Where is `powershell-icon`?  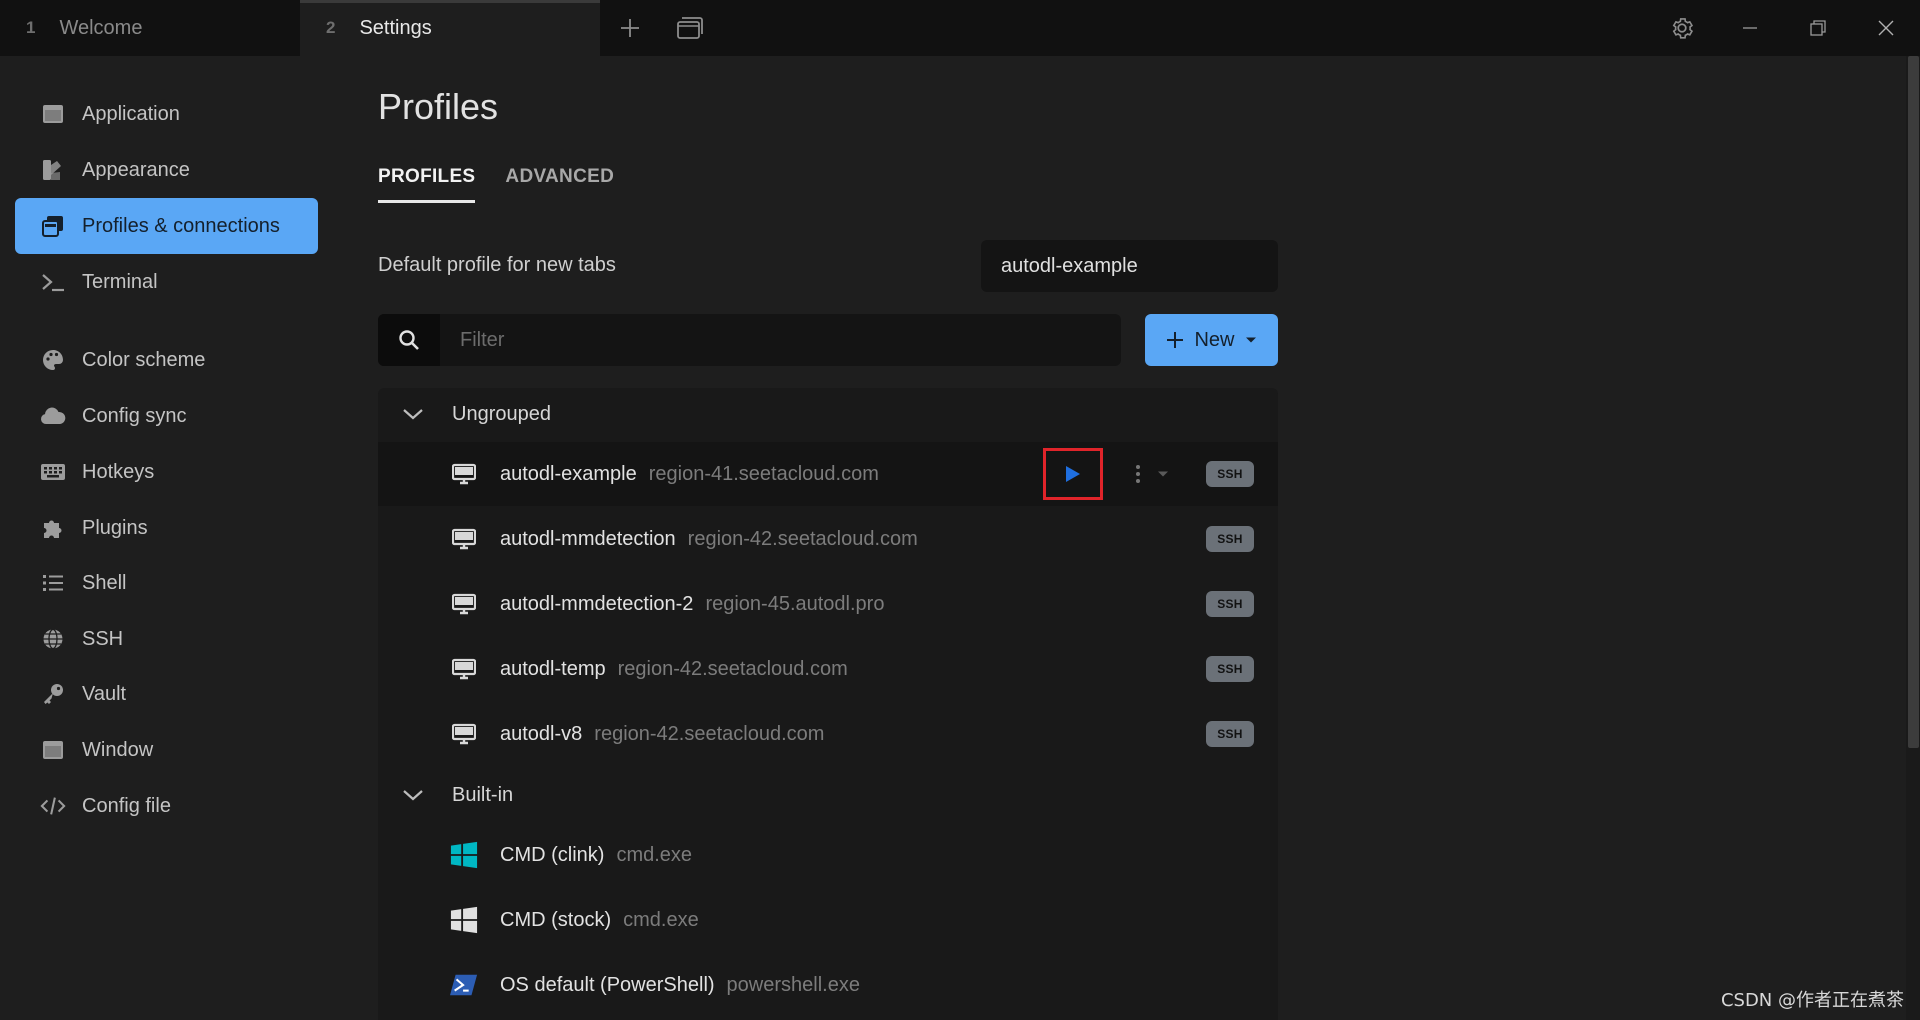 powershell-icon is located at coordinates (464, 985).